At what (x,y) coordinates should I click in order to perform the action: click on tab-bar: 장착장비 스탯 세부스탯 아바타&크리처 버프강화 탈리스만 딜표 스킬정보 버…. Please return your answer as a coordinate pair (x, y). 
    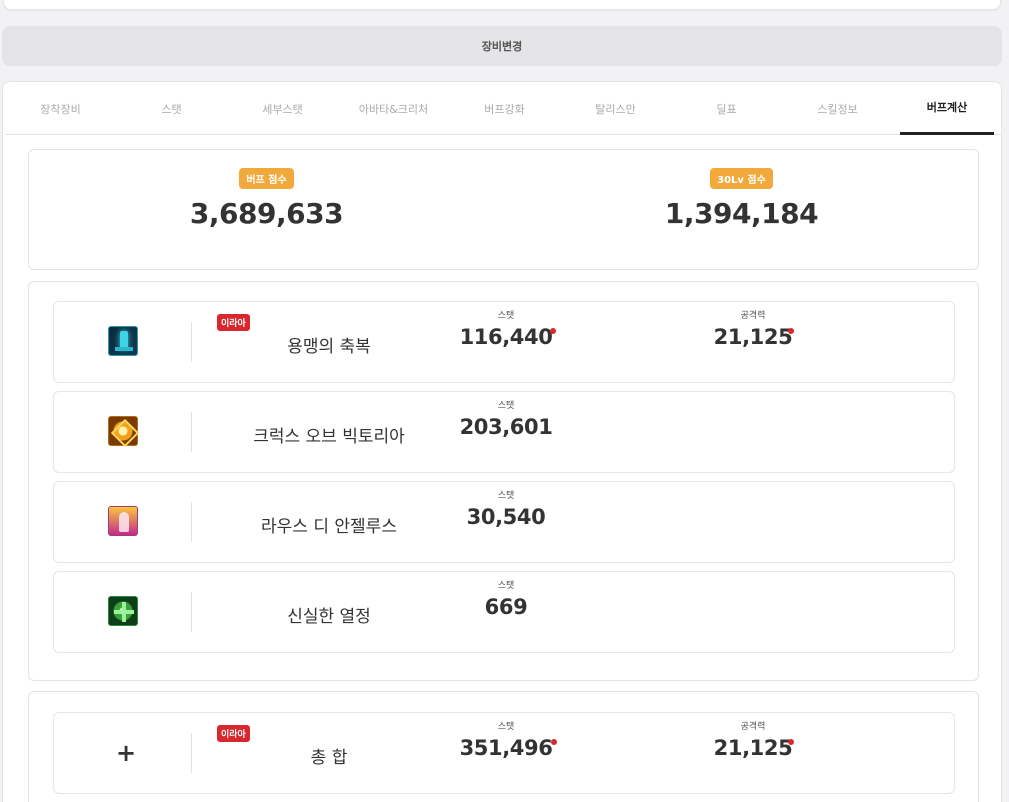
    Looking at the image, I should click on (503, 108).